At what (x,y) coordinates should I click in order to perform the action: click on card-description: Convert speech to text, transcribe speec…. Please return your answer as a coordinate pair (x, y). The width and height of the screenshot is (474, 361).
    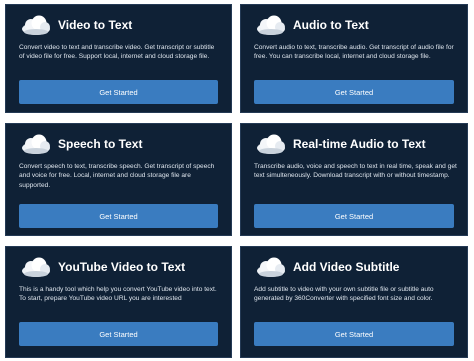
    Looking at the image, I should click on (117, 176).